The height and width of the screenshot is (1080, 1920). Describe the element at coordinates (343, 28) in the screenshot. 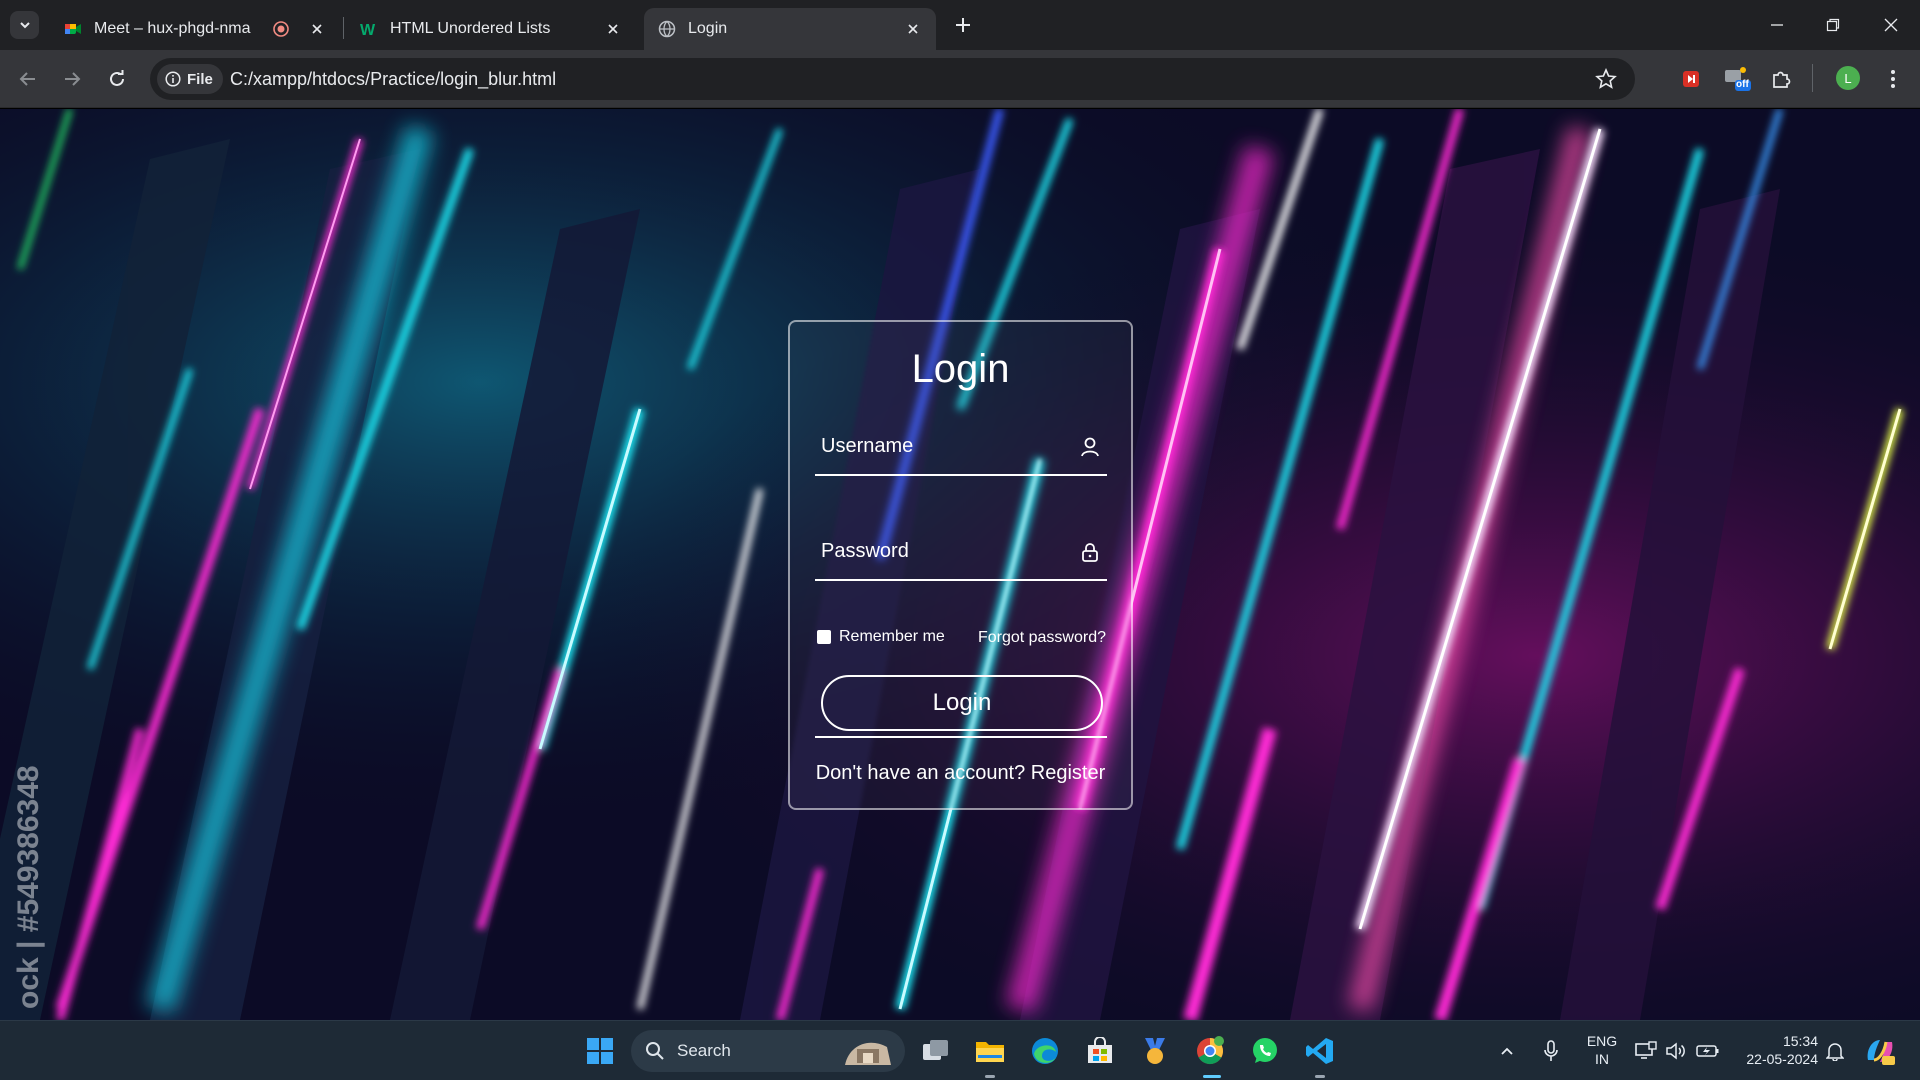

I see `tab-separator` at that location.